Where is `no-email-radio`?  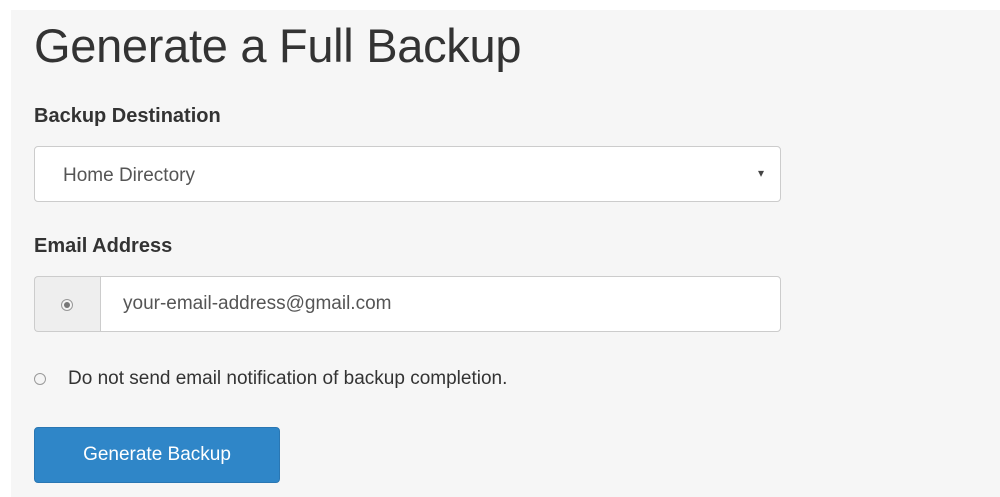 no-email-radio is located at coordinates (40, 379).